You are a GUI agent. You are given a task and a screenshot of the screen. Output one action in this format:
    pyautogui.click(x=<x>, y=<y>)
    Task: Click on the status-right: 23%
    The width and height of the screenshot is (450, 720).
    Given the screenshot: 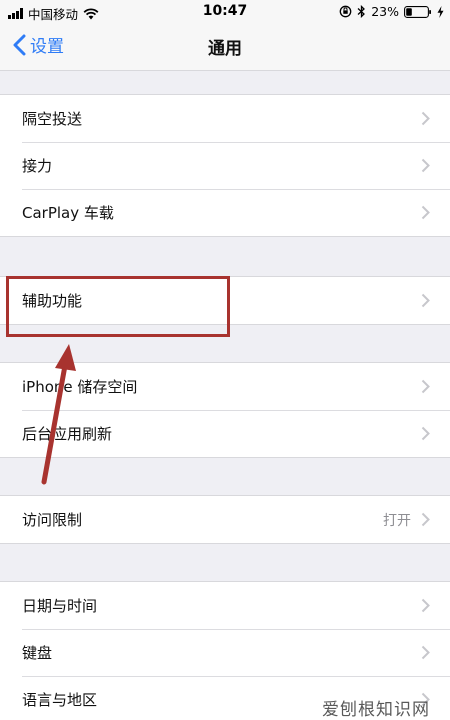 What is the action you would take?
    pyautogui.click(x=391, y=11)
    